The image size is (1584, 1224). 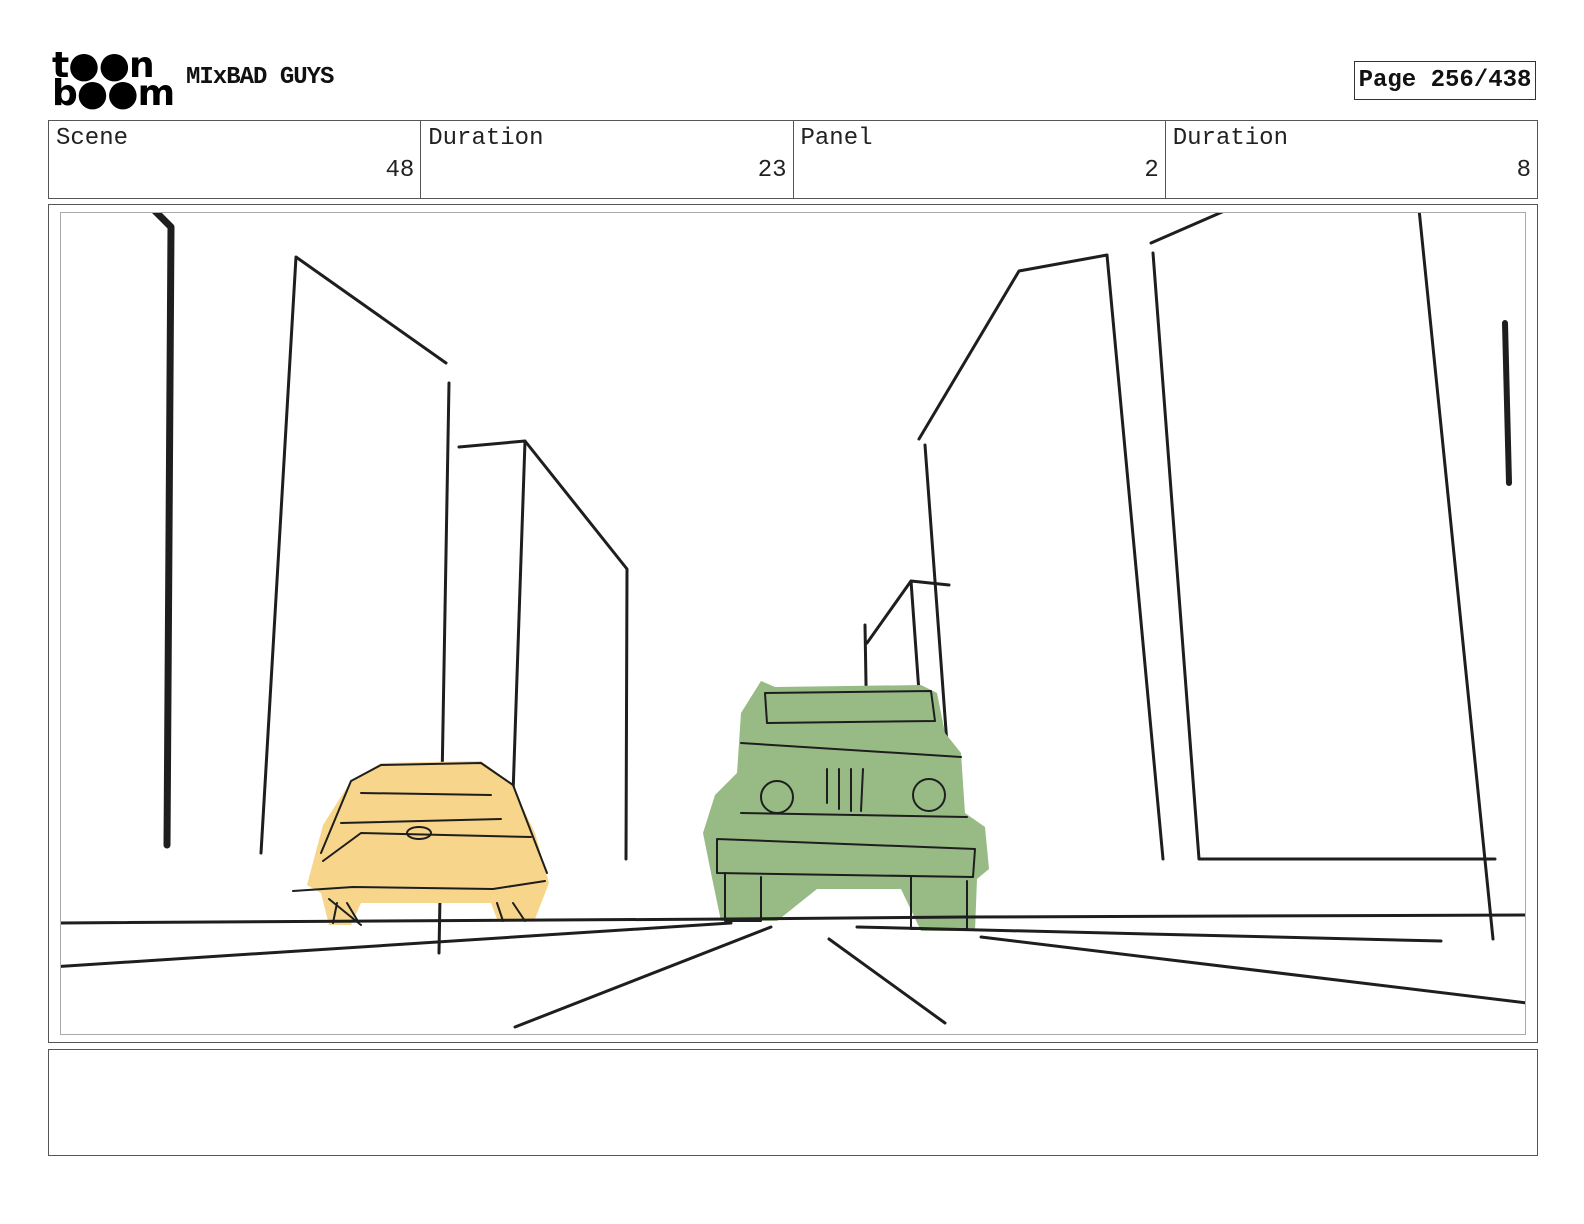 What do you see at coordinates (607, 159) in the screenshot?
I see `scene-duration-cell: Duration 23` at bounding box center [607, 159].